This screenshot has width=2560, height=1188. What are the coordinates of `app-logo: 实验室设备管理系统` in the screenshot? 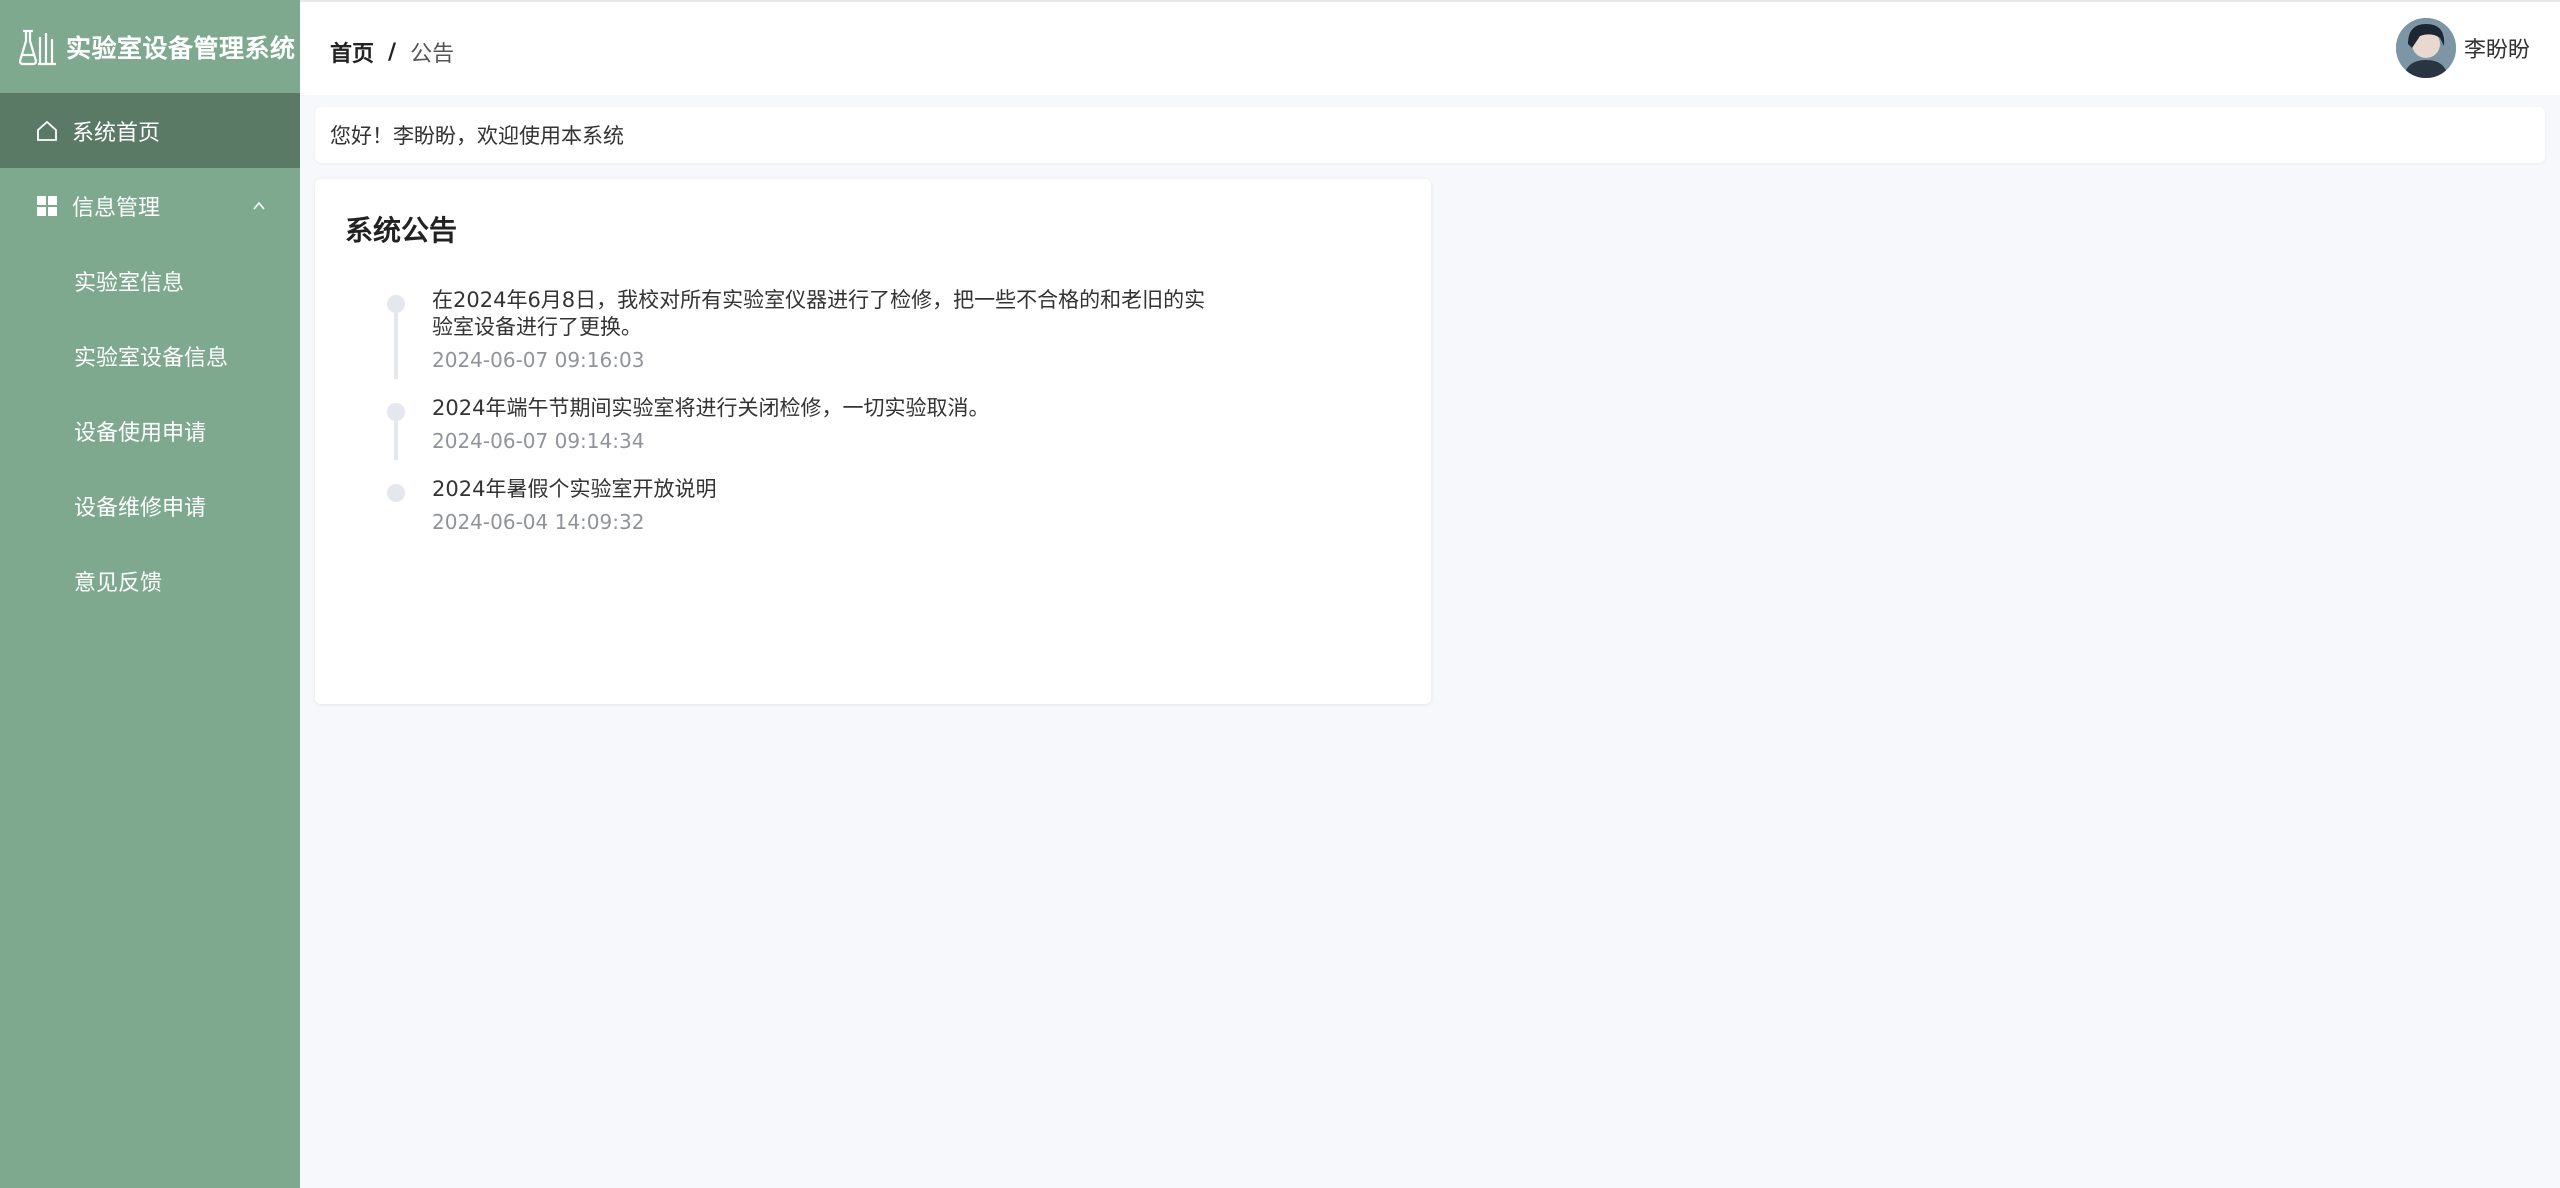 It's located at (150, 46).